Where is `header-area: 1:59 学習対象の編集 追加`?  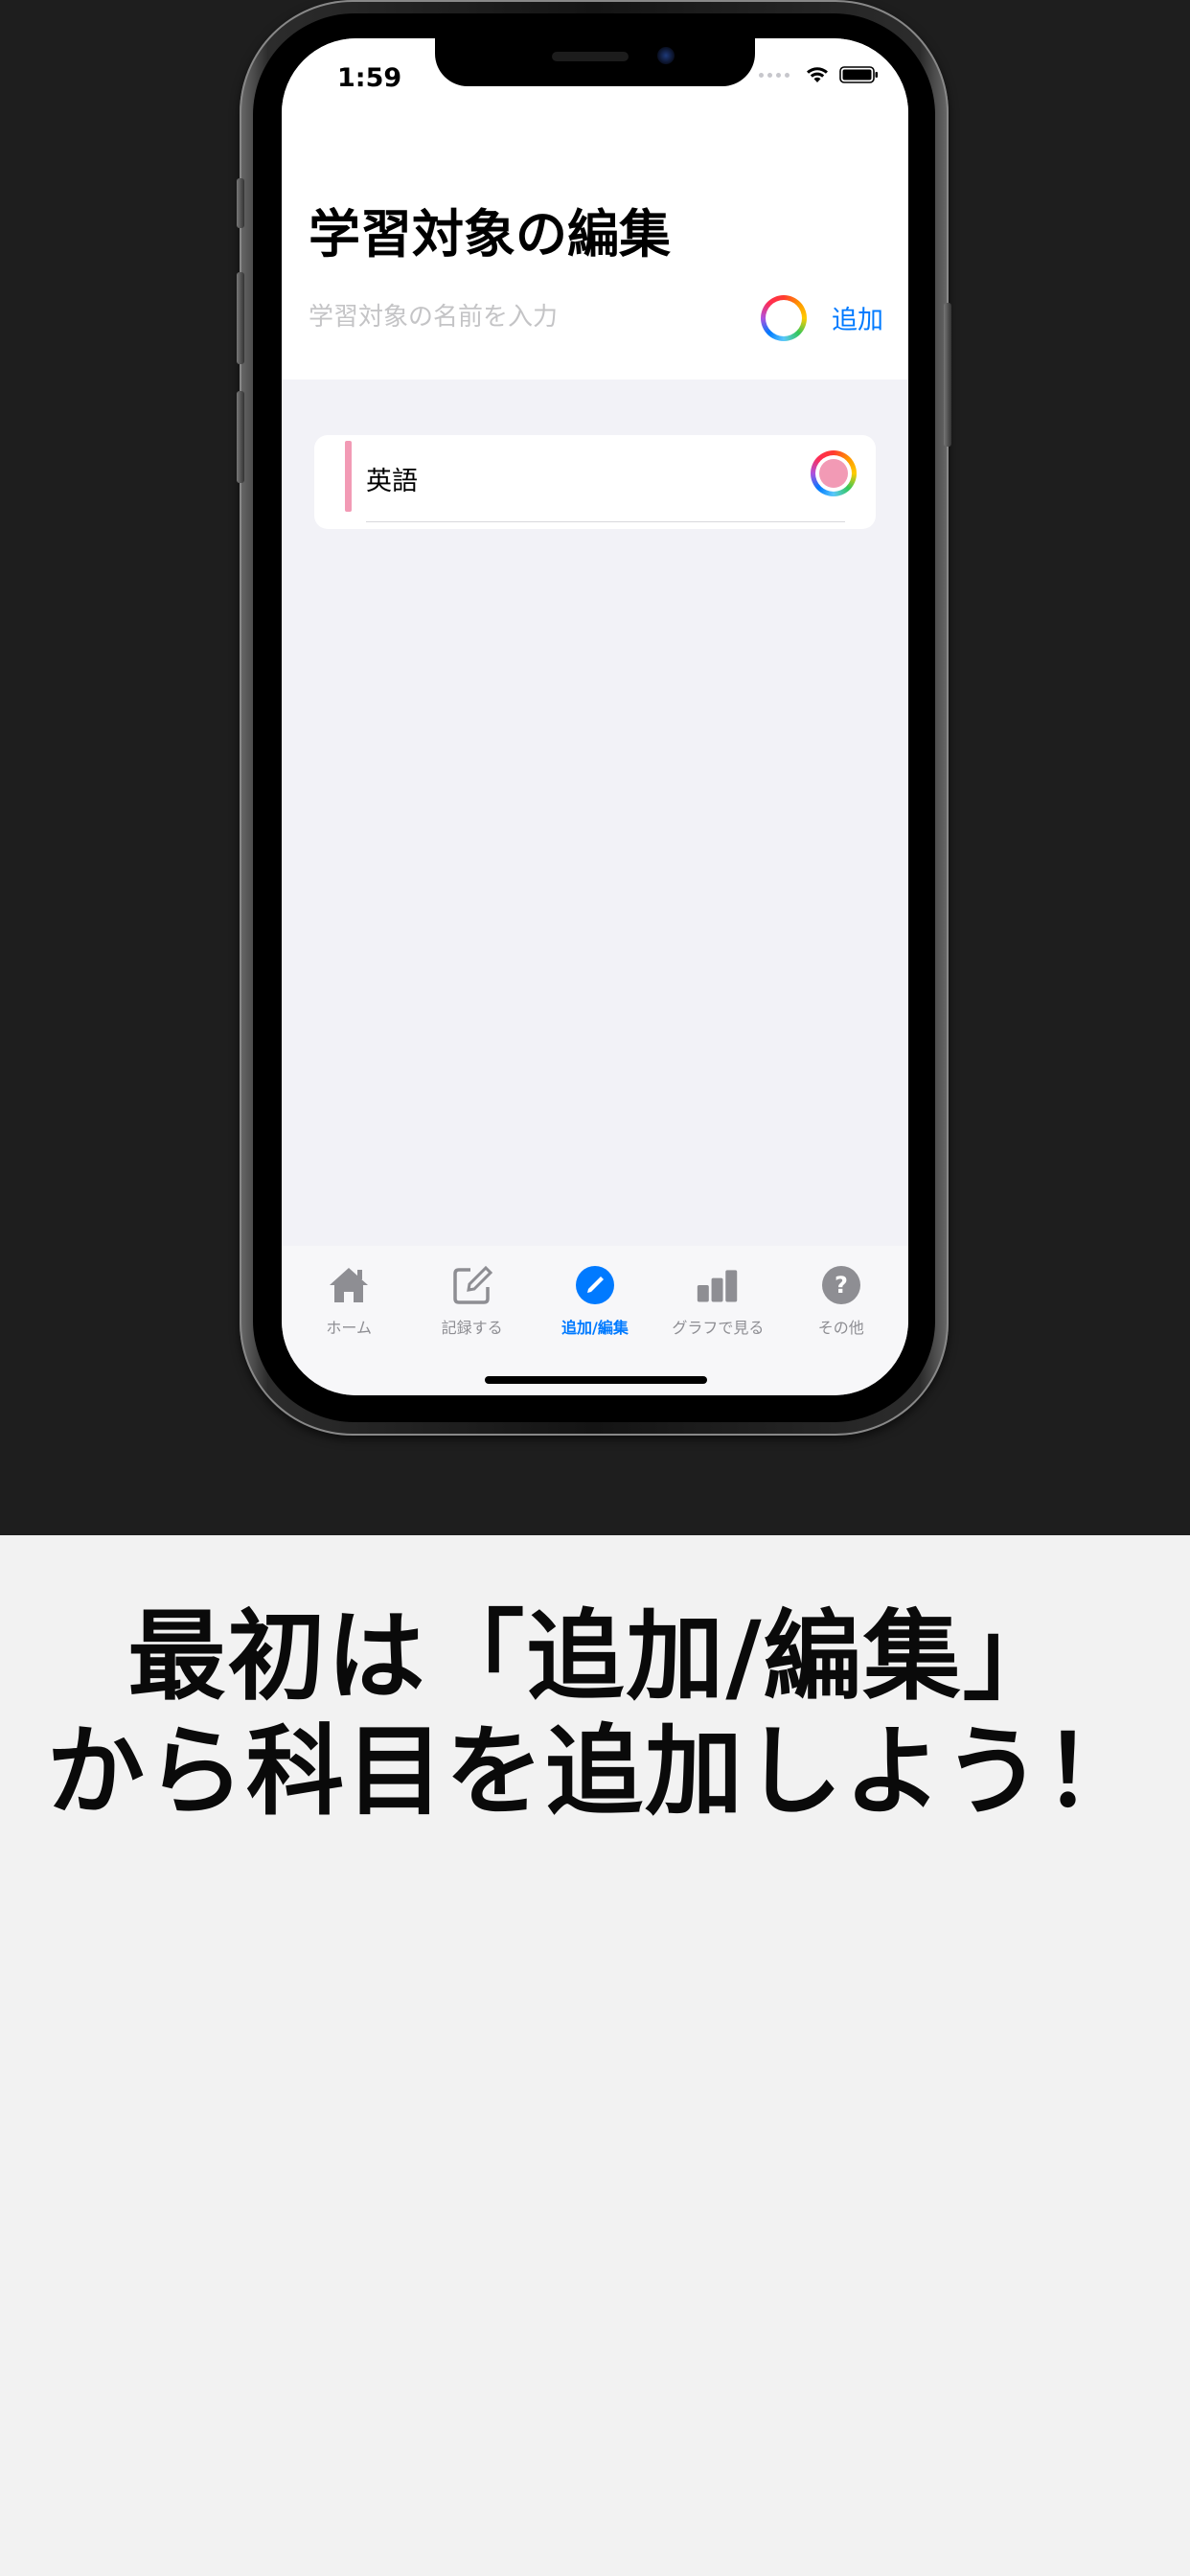
header-area: 1:59 学習対象の編集 追加 is located at coordinates (595, 209).